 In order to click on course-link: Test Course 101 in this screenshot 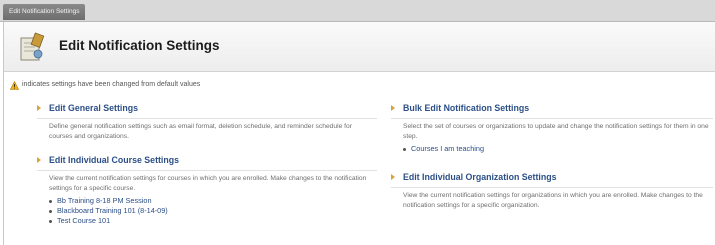, I will do `click(83, 221)`.